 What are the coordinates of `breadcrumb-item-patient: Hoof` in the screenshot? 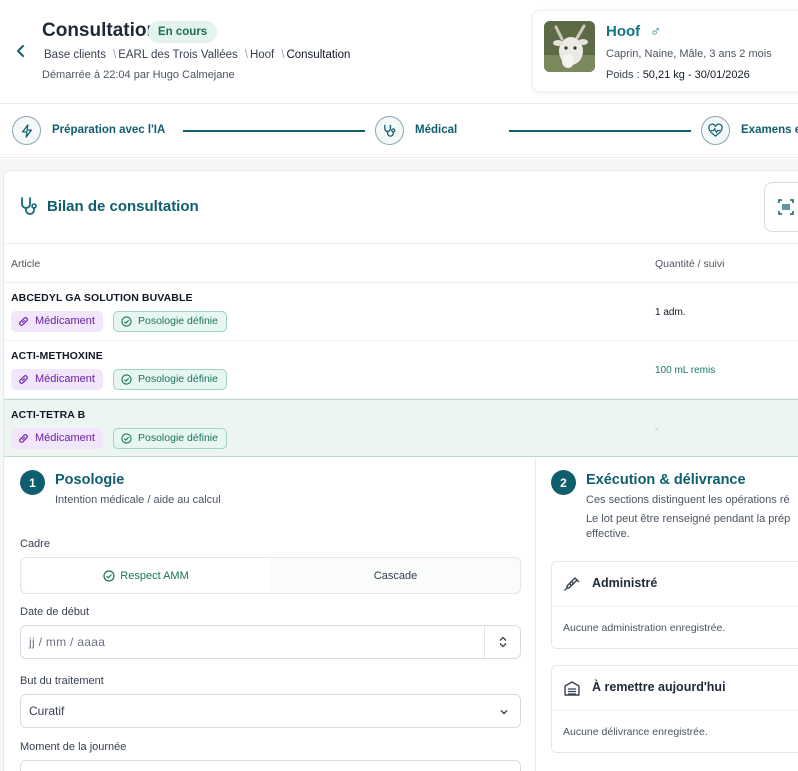 It's located at (262, 55).